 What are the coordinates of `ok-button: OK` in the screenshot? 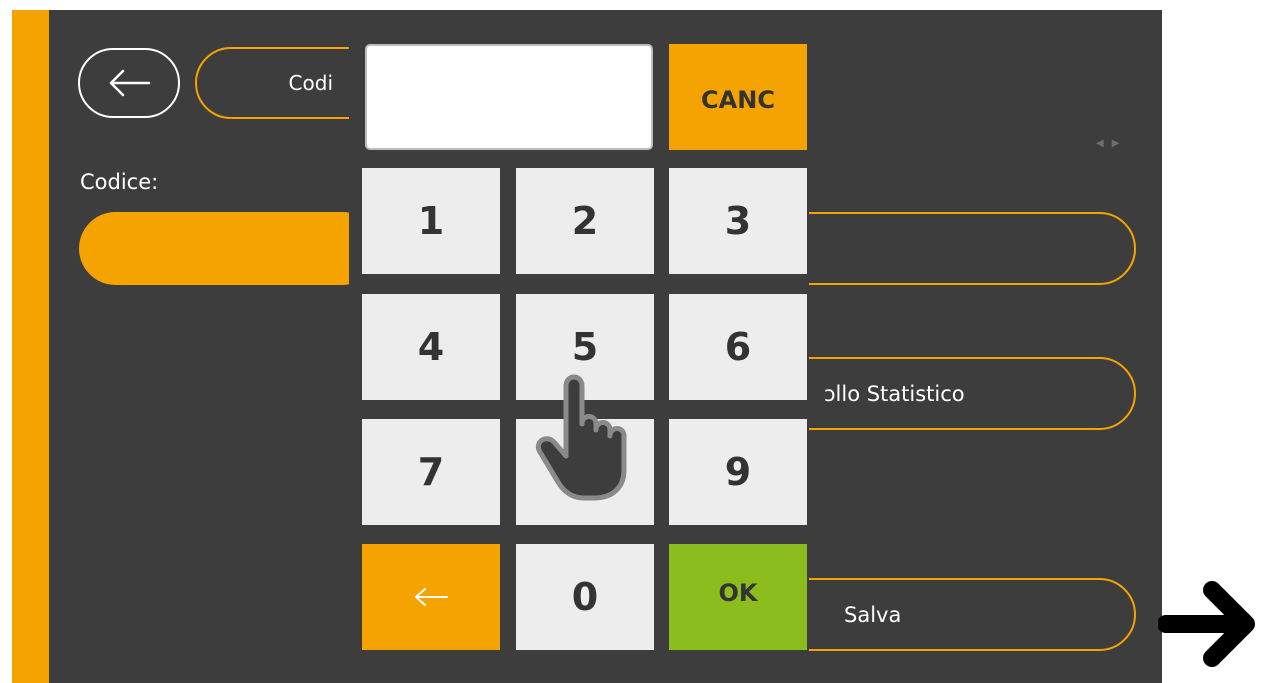 It's located at (738, 597).